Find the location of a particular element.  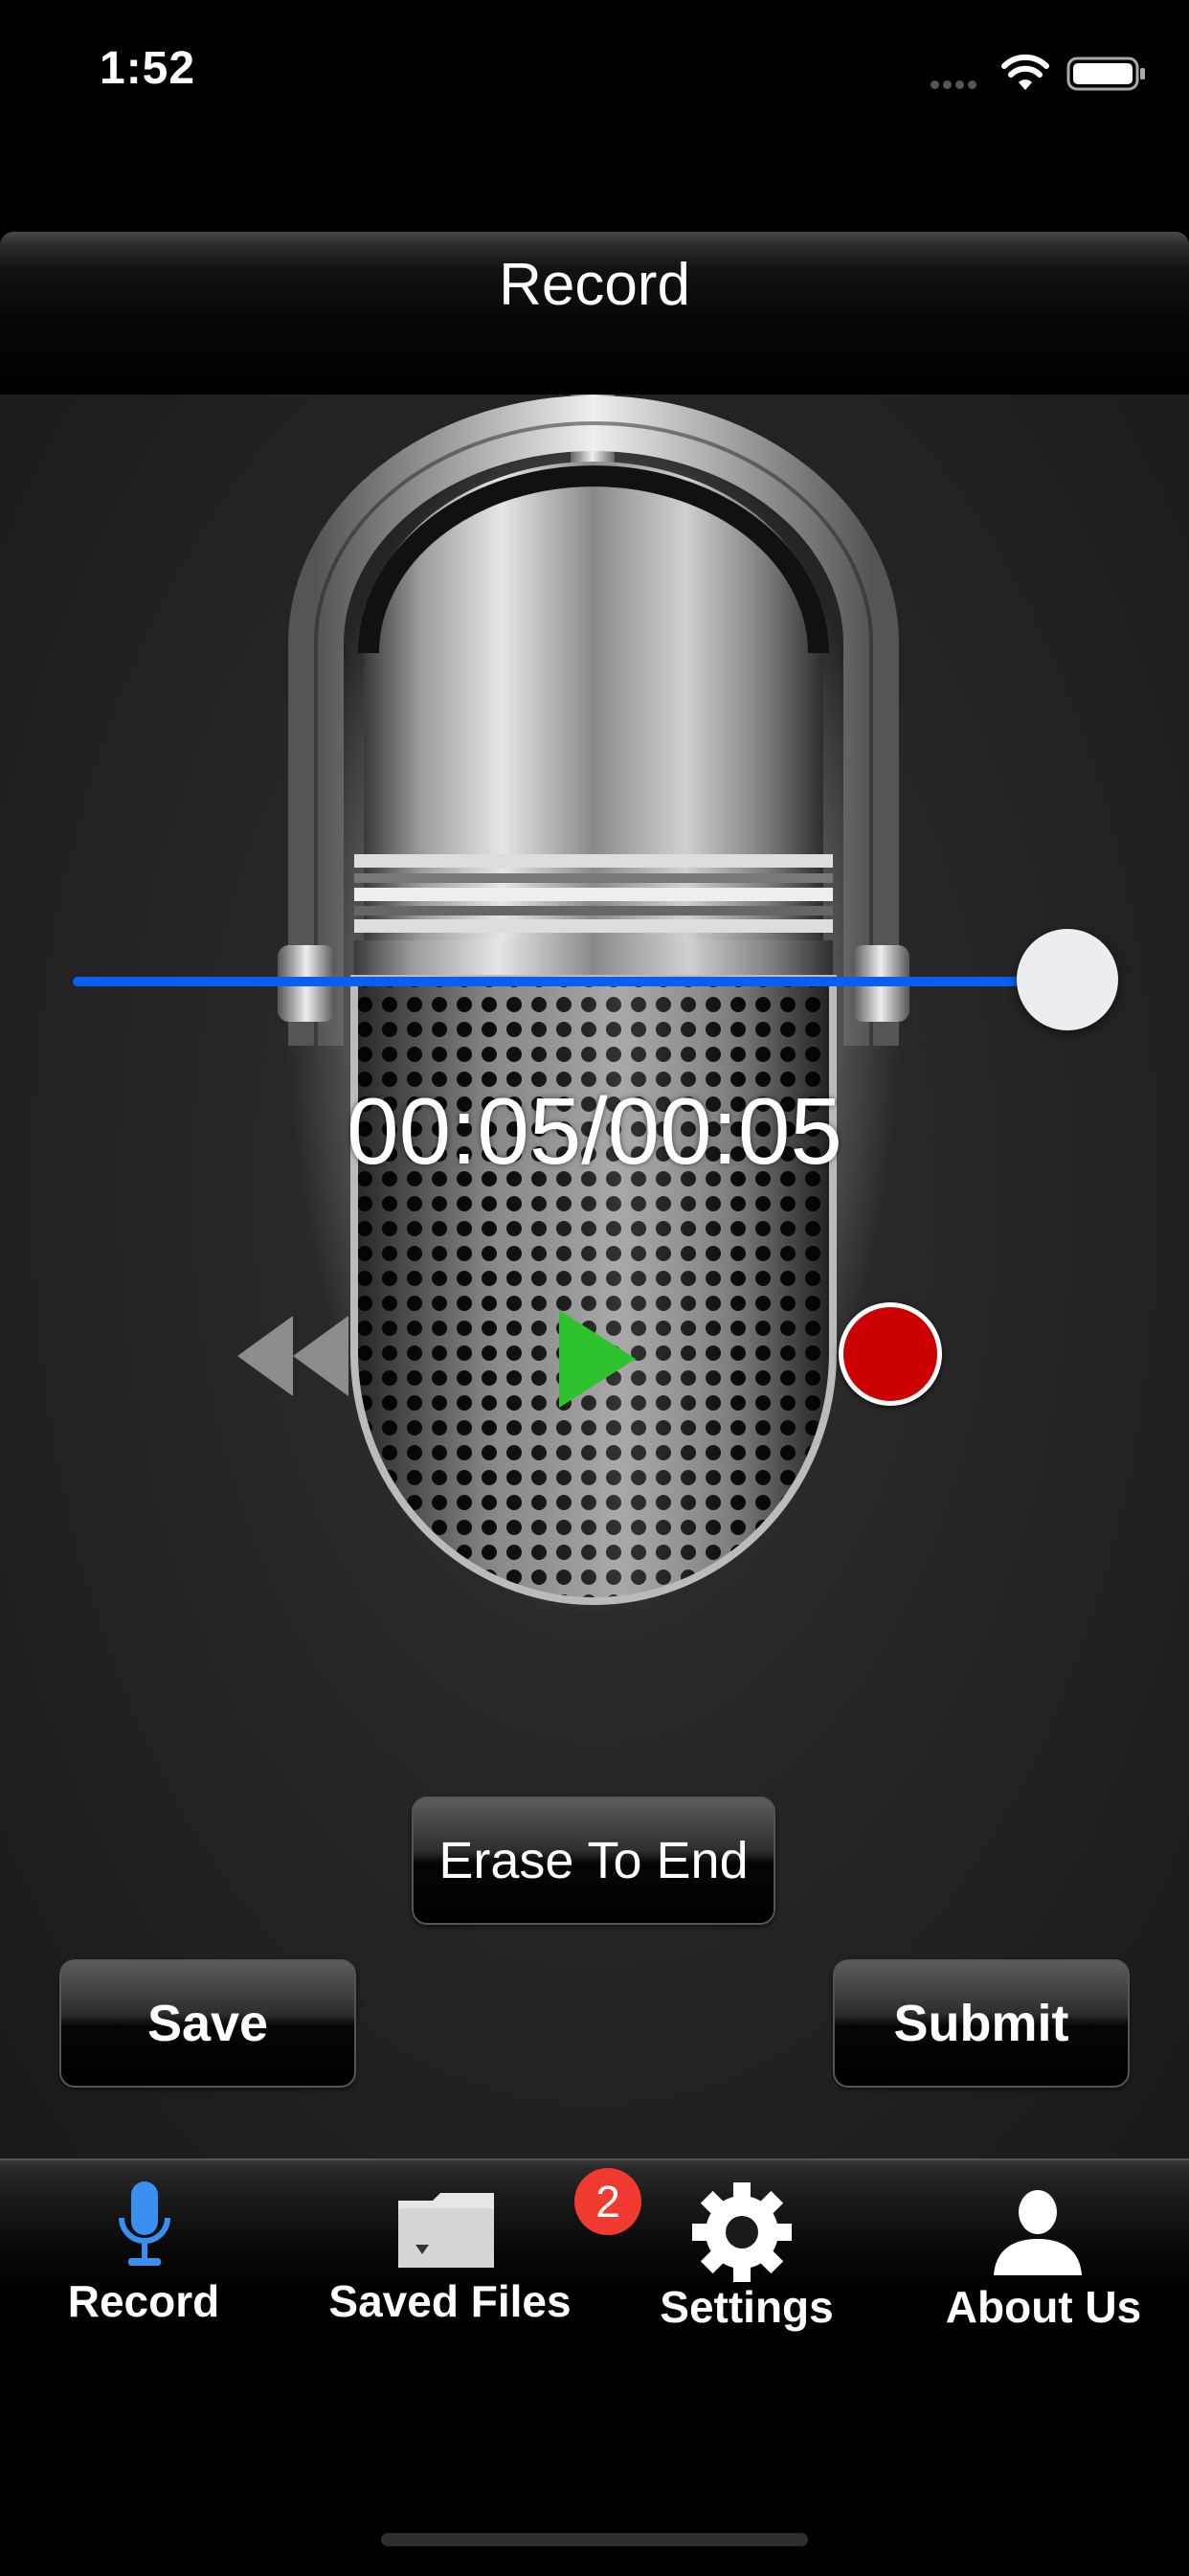

record-icon is located at coordinates (890, 1354).